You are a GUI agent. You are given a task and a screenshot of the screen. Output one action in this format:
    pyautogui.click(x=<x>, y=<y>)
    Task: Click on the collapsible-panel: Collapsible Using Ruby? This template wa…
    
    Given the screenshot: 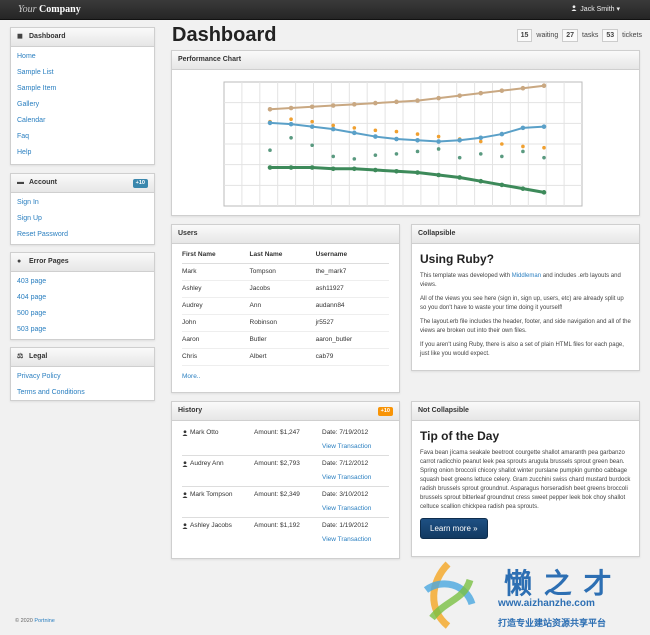 What is the action you would take?
    pyautogui.click(x=525, y=297)
    